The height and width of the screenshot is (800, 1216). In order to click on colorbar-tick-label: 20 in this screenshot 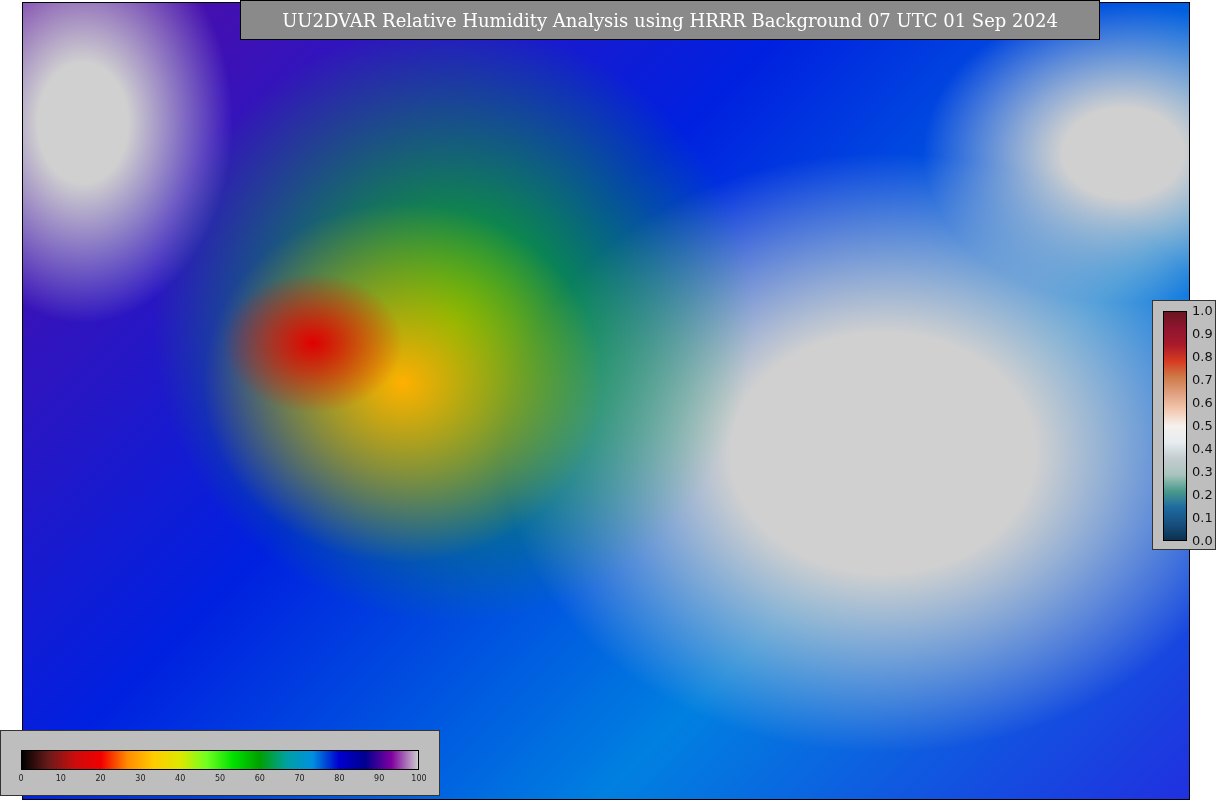, I will do `click(100, 778)`.